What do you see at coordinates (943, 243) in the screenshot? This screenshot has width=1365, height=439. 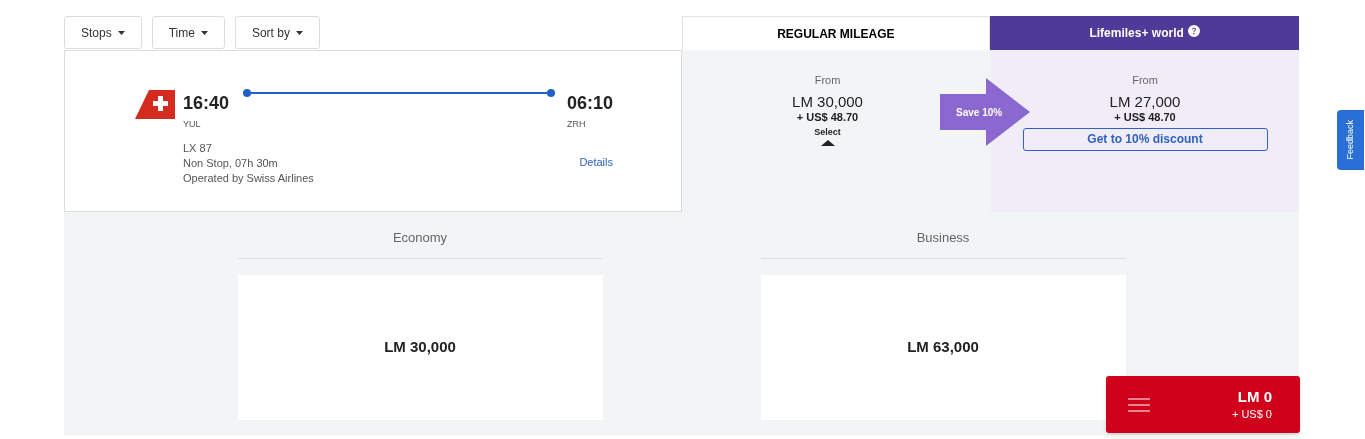 I see `cabin-heading: Business` at bounding box center [943, 243].